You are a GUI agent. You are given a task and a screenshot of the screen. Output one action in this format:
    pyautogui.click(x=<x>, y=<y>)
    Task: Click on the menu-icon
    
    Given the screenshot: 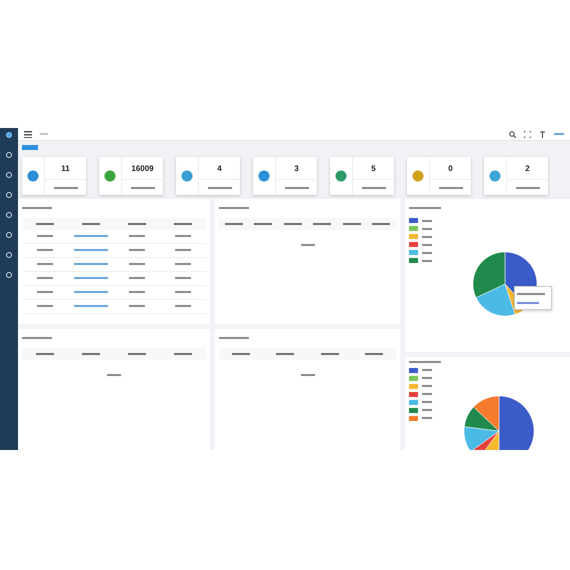 What is the action you would take?
    pyautogui.click(x=28, y=134)
    